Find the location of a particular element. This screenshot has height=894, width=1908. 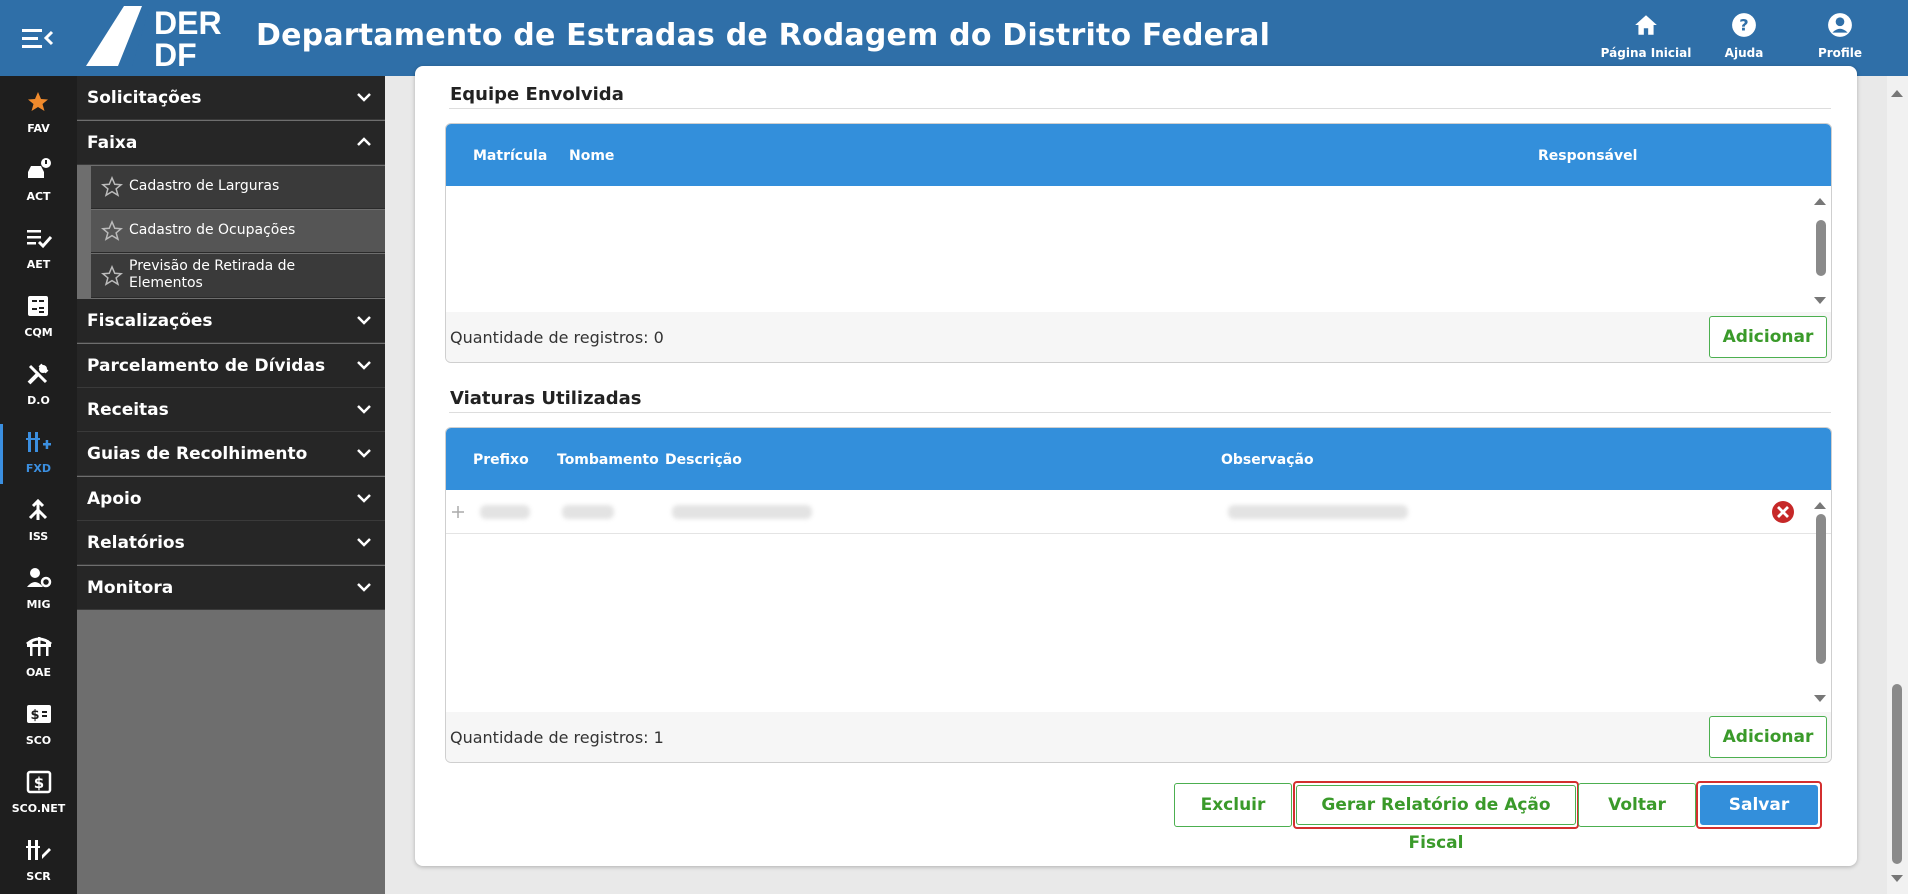

menu-item-parcelamento: Parcelamento de Dívidas is located at coordinates (231, 366).